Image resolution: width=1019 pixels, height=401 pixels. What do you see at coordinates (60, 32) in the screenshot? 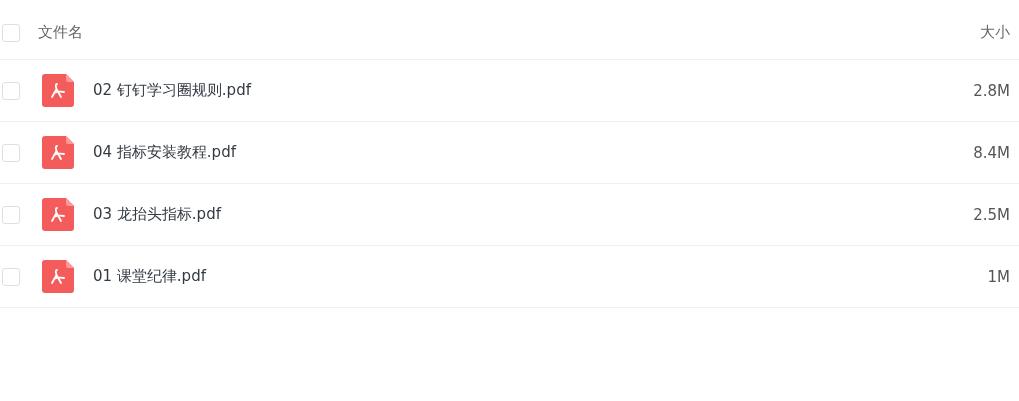
I see `column-header: 文件名` at bounding box center [60, 32].